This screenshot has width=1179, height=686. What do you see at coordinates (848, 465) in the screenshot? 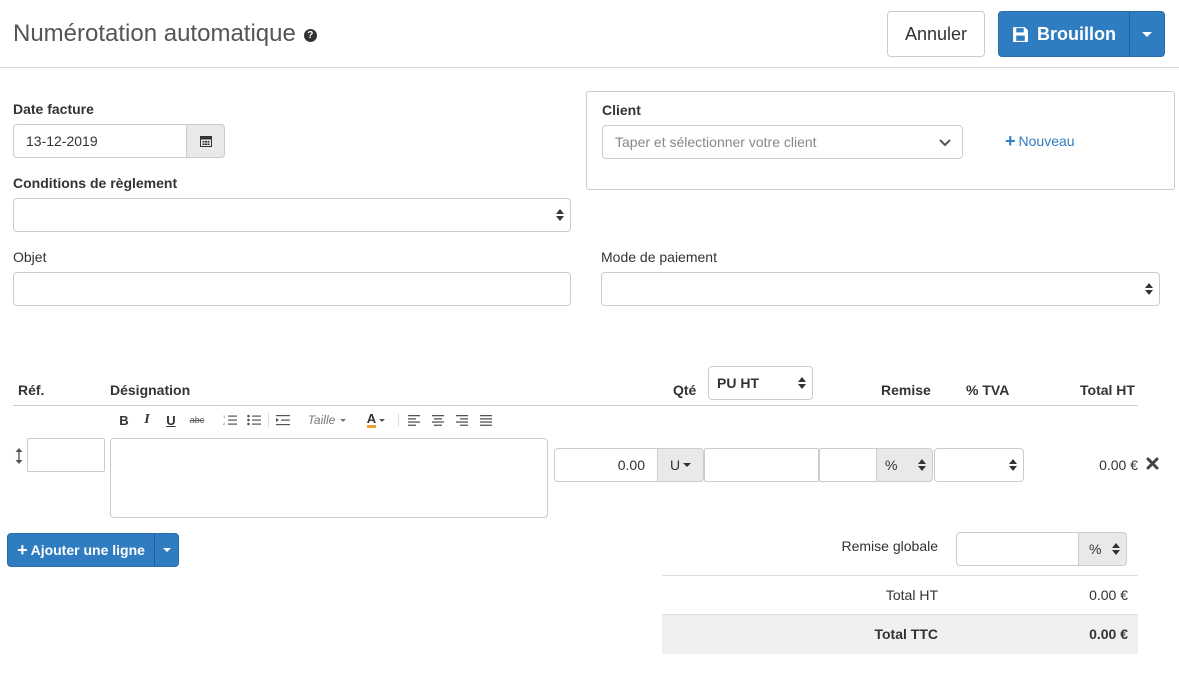
I see `discount-input` at bounding box center [848, 465].